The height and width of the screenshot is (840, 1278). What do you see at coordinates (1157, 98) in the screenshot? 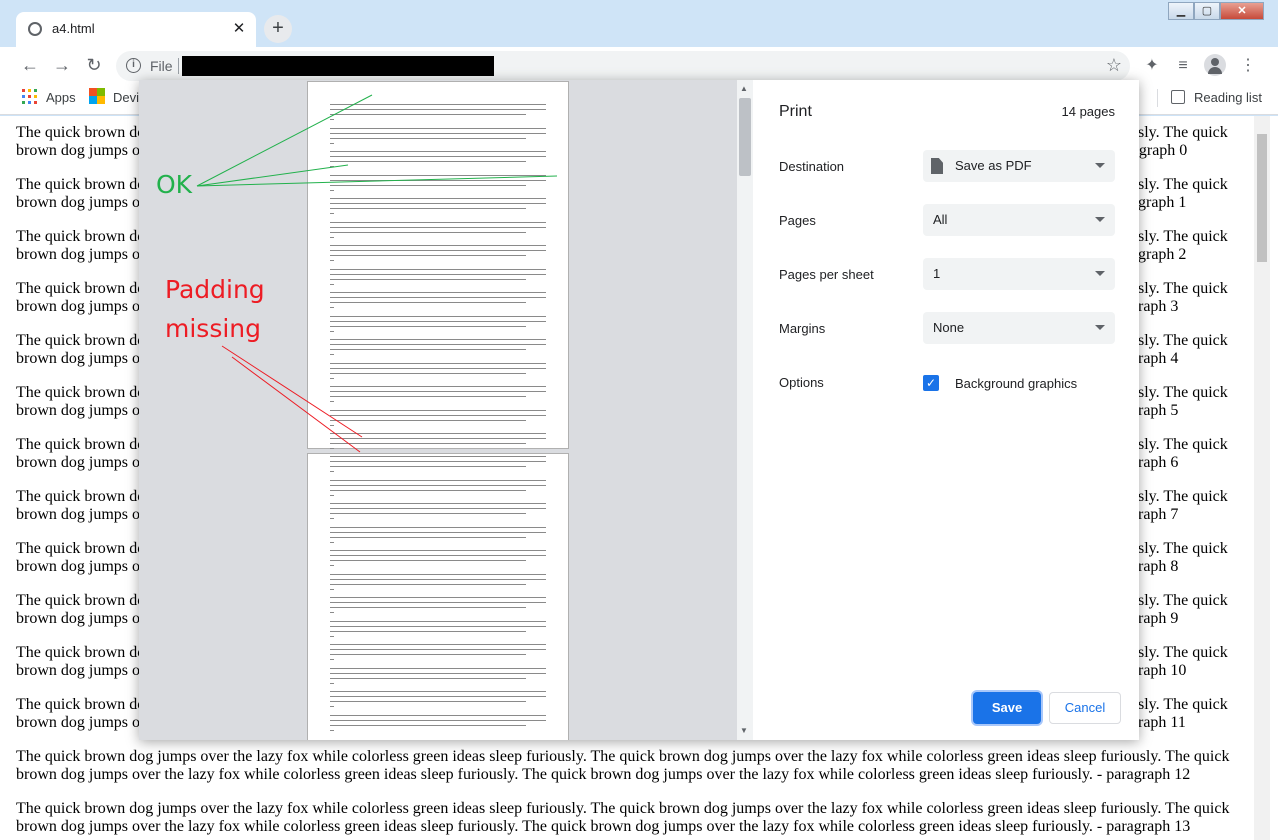
I see `bookmarks-divider` at bounding box center [1157, 98].